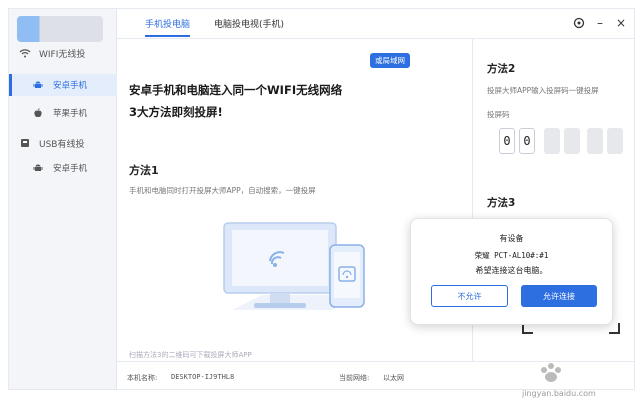 The width and height of the screenshot is (643, 419). I want to click on code-label: 投屏码, so click(498, 114).